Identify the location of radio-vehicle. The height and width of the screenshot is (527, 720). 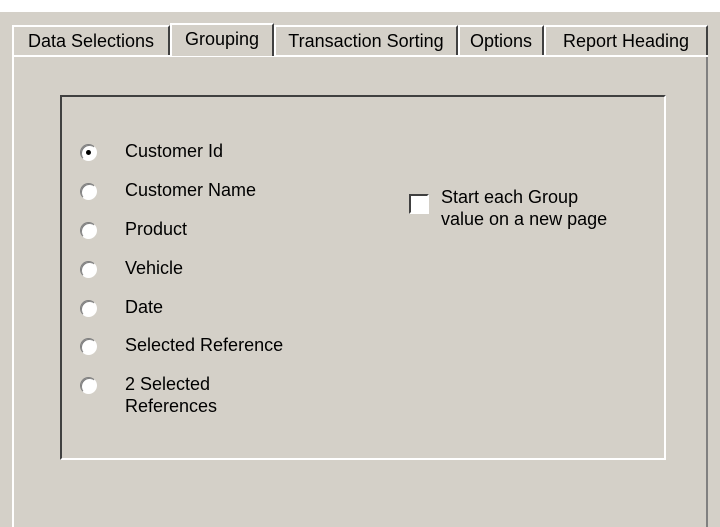
(88, 269).